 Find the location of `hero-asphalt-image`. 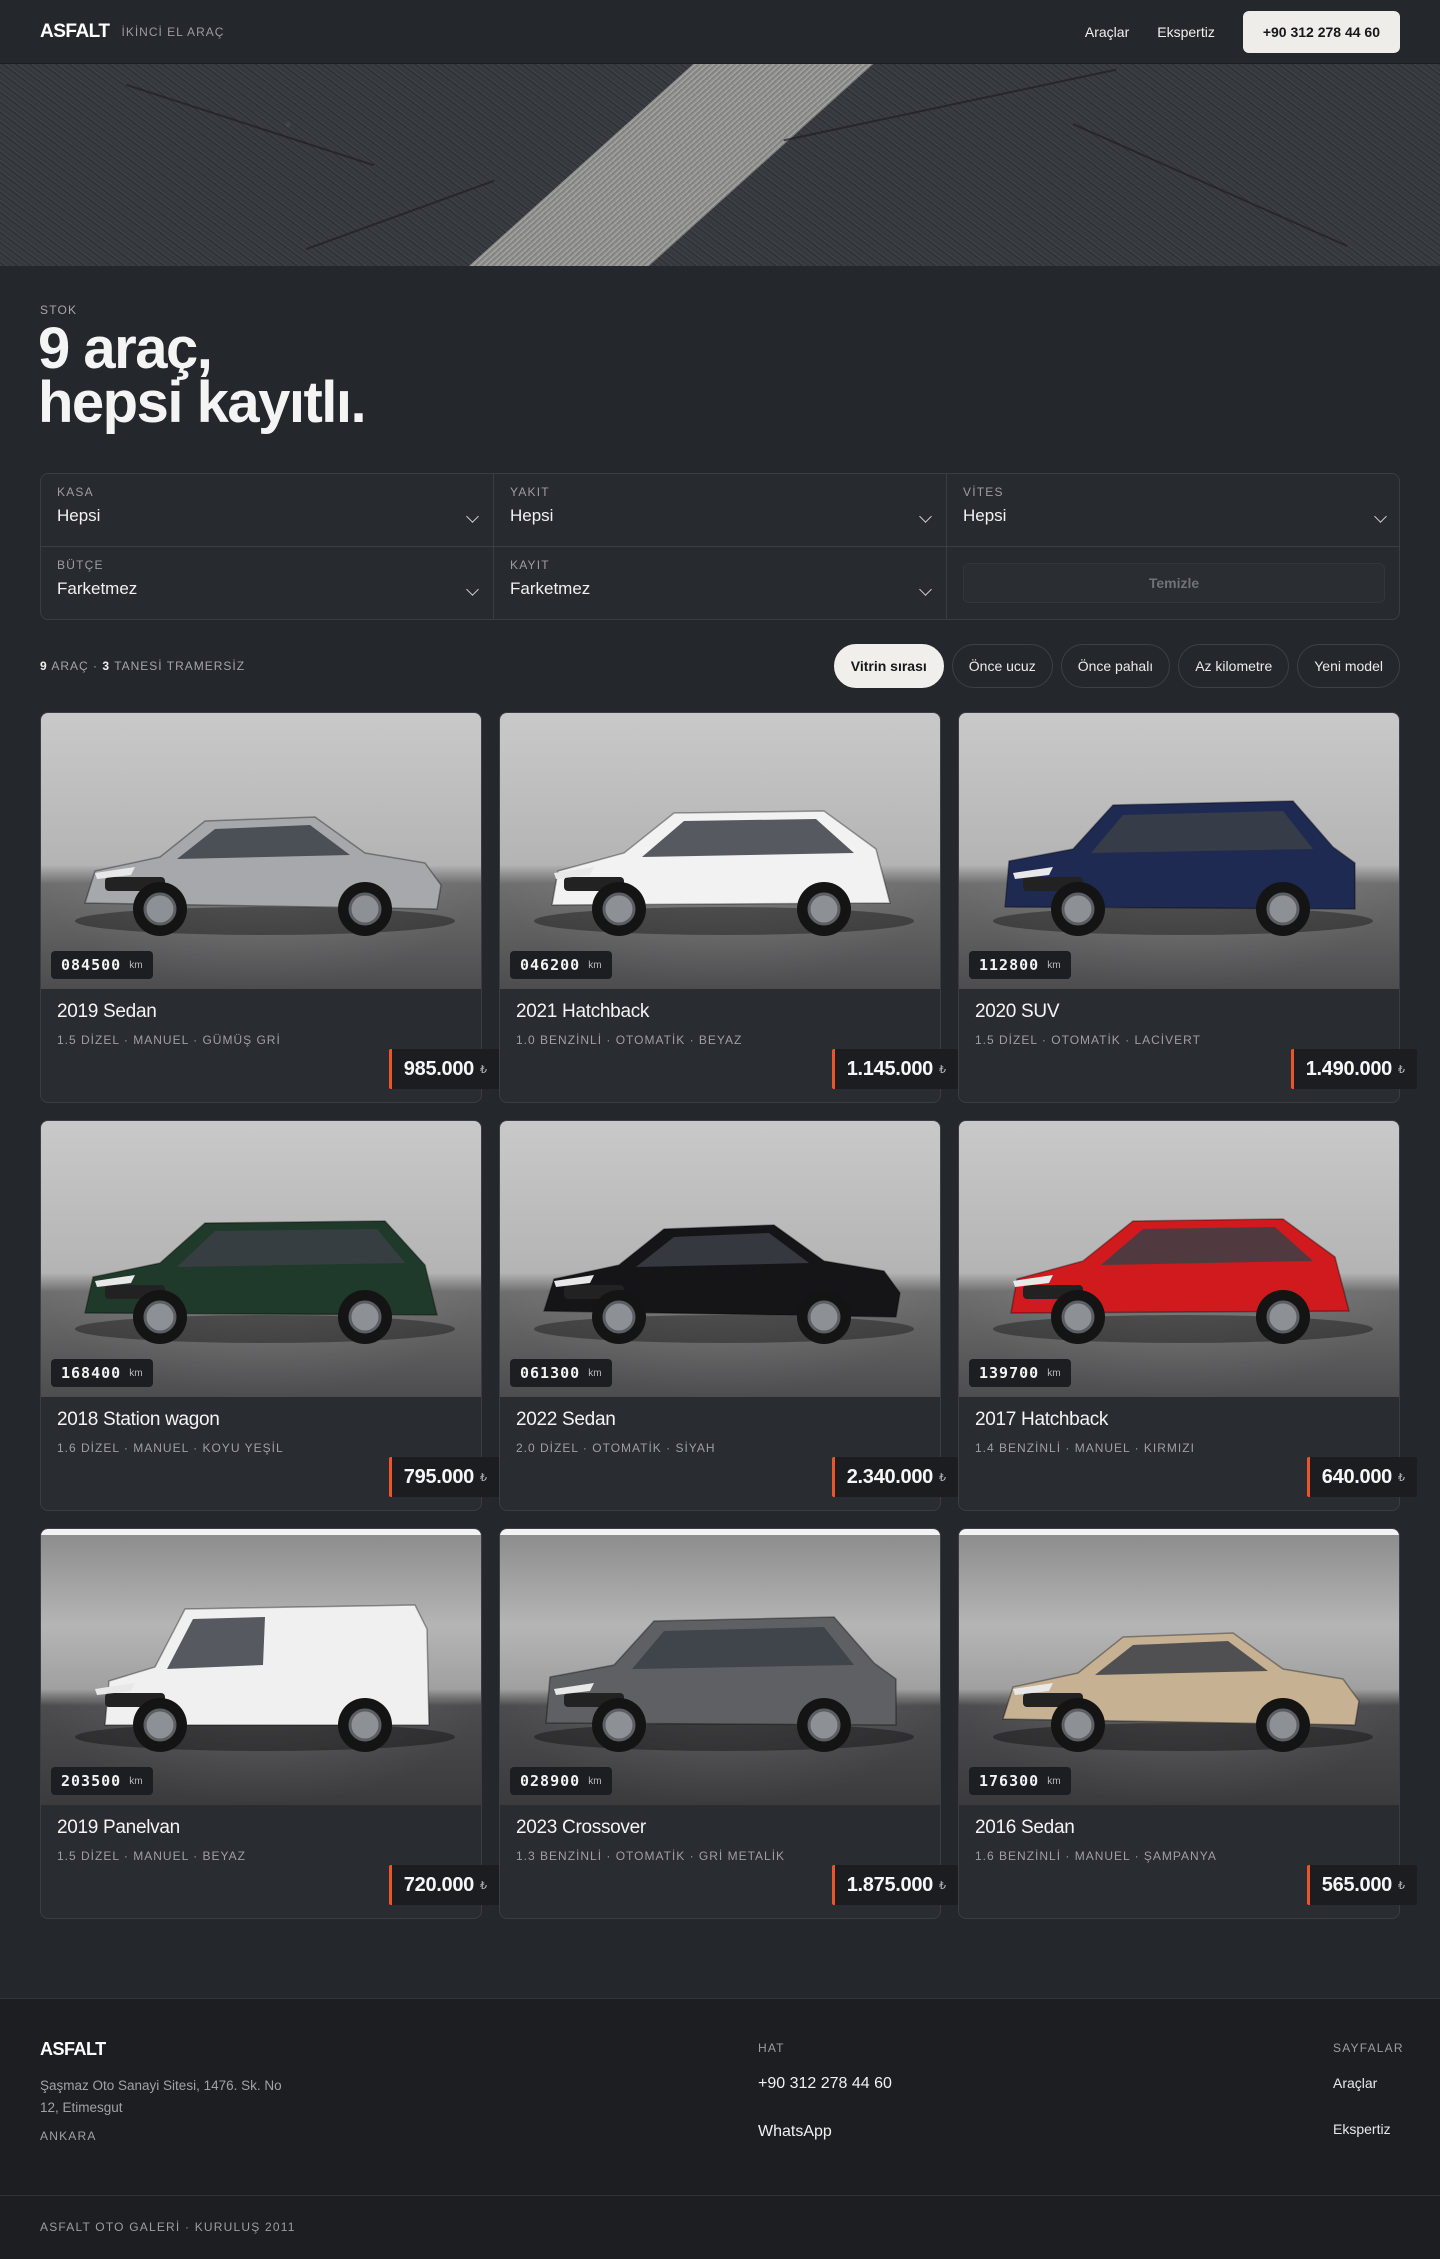

hero-asphalt-image is located at coordinates (720, 165).